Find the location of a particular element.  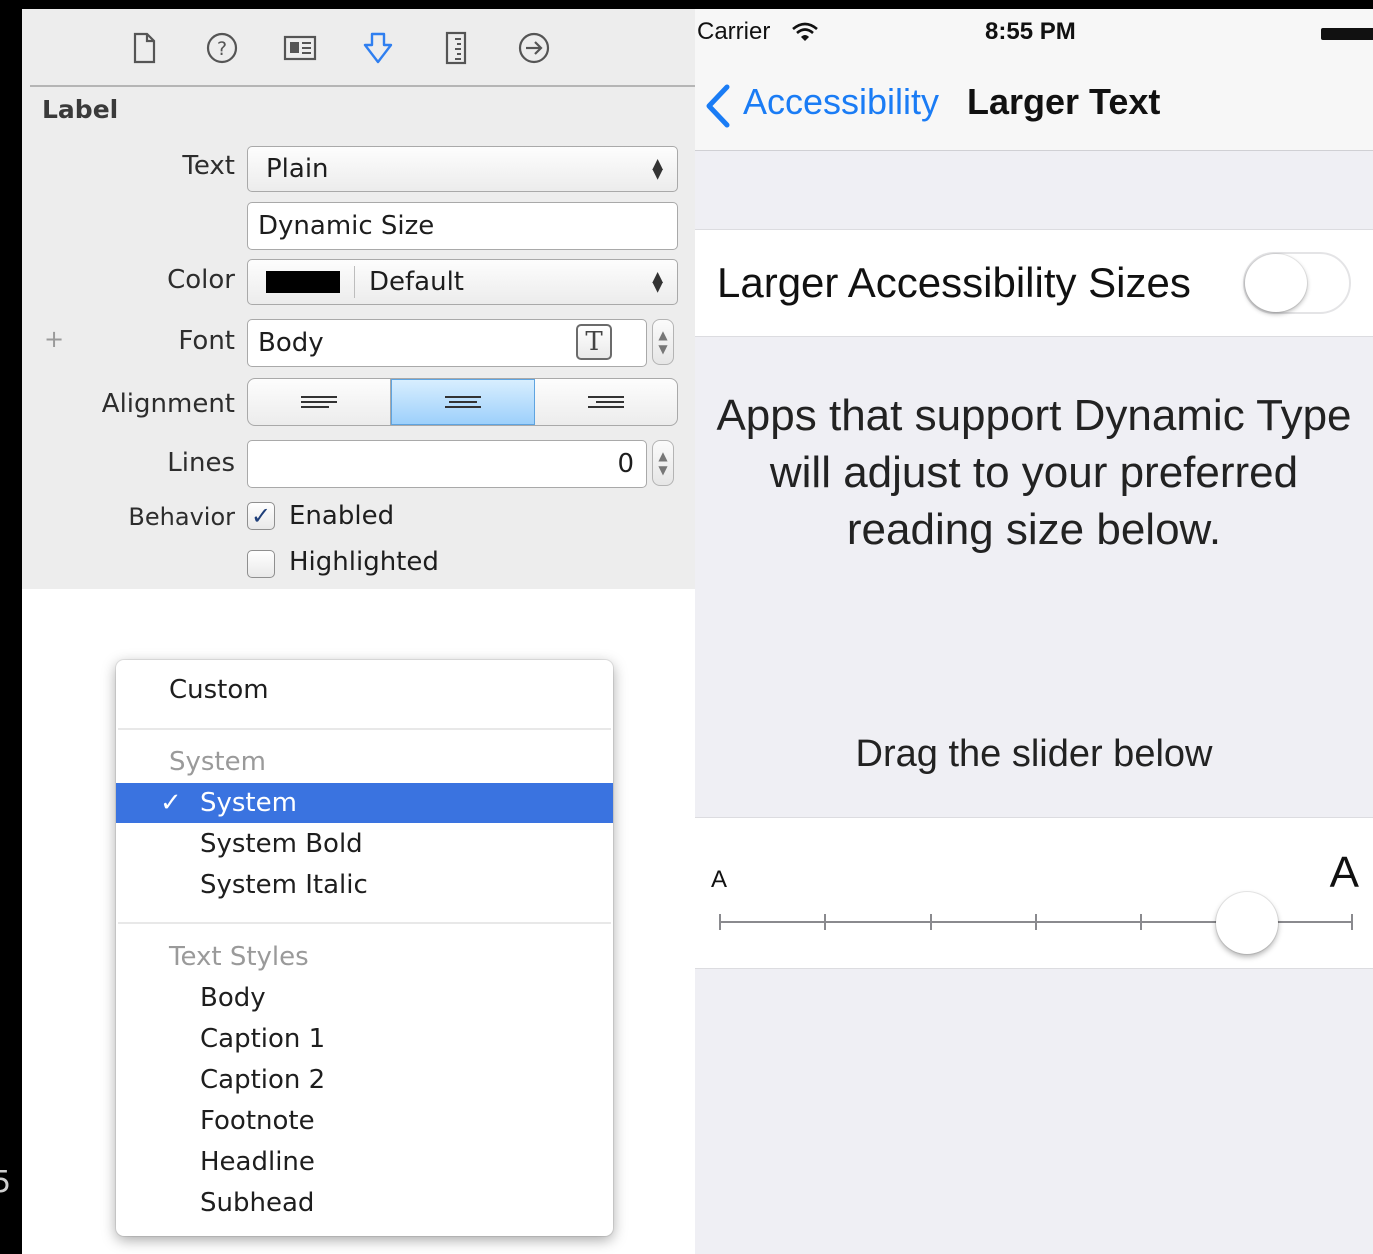

align-left-segment is located at coordinates (319, 402).